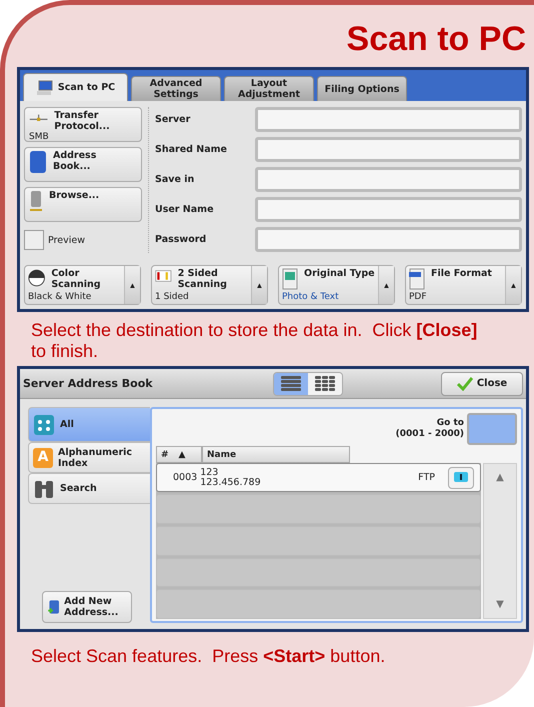 Image resolution: width=534 pixels, height=707 pixels. What do you see at coordinates (500, 541) in the screenshot?
I see `scroll-bar: ▲ ▼` at bounding box center [500, 541].